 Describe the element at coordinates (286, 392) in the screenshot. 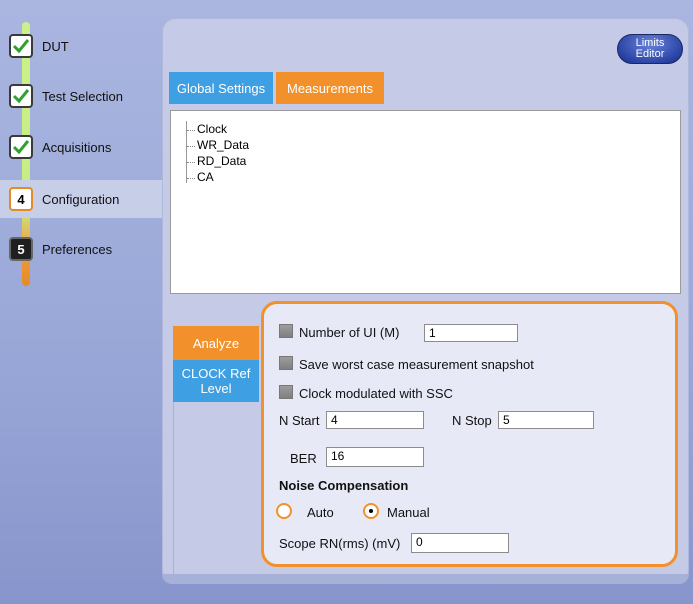

I see `ssc-checkbox` at that location.